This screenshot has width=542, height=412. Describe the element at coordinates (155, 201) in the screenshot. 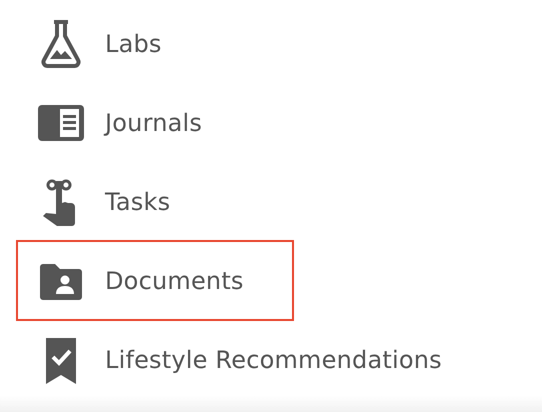

I see `menu-item: Tasks` at that location.